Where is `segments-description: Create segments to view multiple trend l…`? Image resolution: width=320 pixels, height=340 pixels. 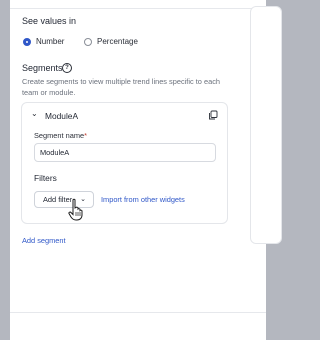
segments-description: Create segments to view multiple trend l… is located at coordinates (127, 87).